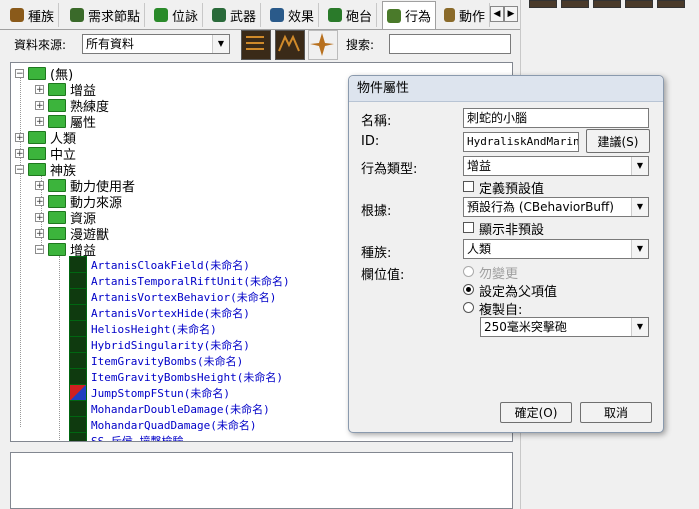 Image resolution: width=699 pixels, height=509 pixels. Describe the element at coordinates (78, 436) in the screenshot. I see `ability-icon` at that location.